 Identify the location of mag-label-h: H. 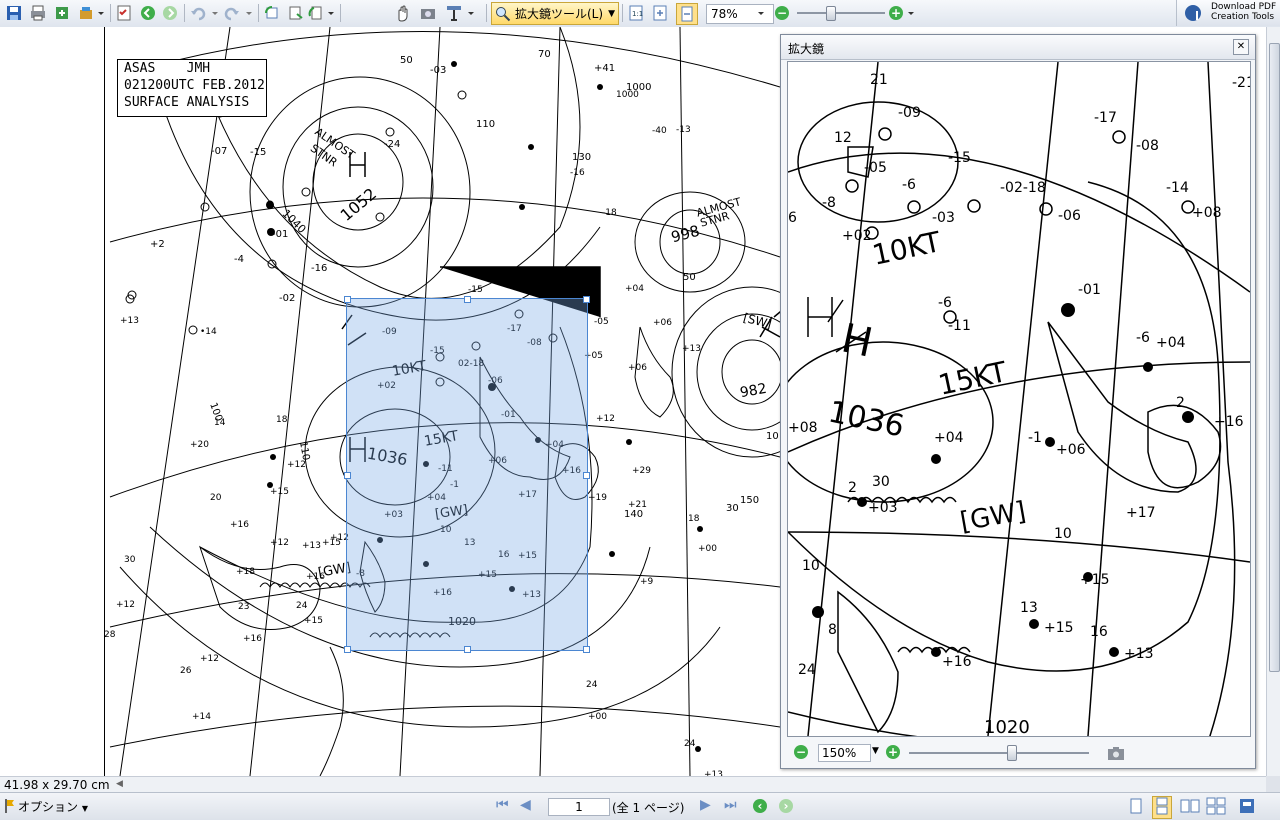
(857, 341).